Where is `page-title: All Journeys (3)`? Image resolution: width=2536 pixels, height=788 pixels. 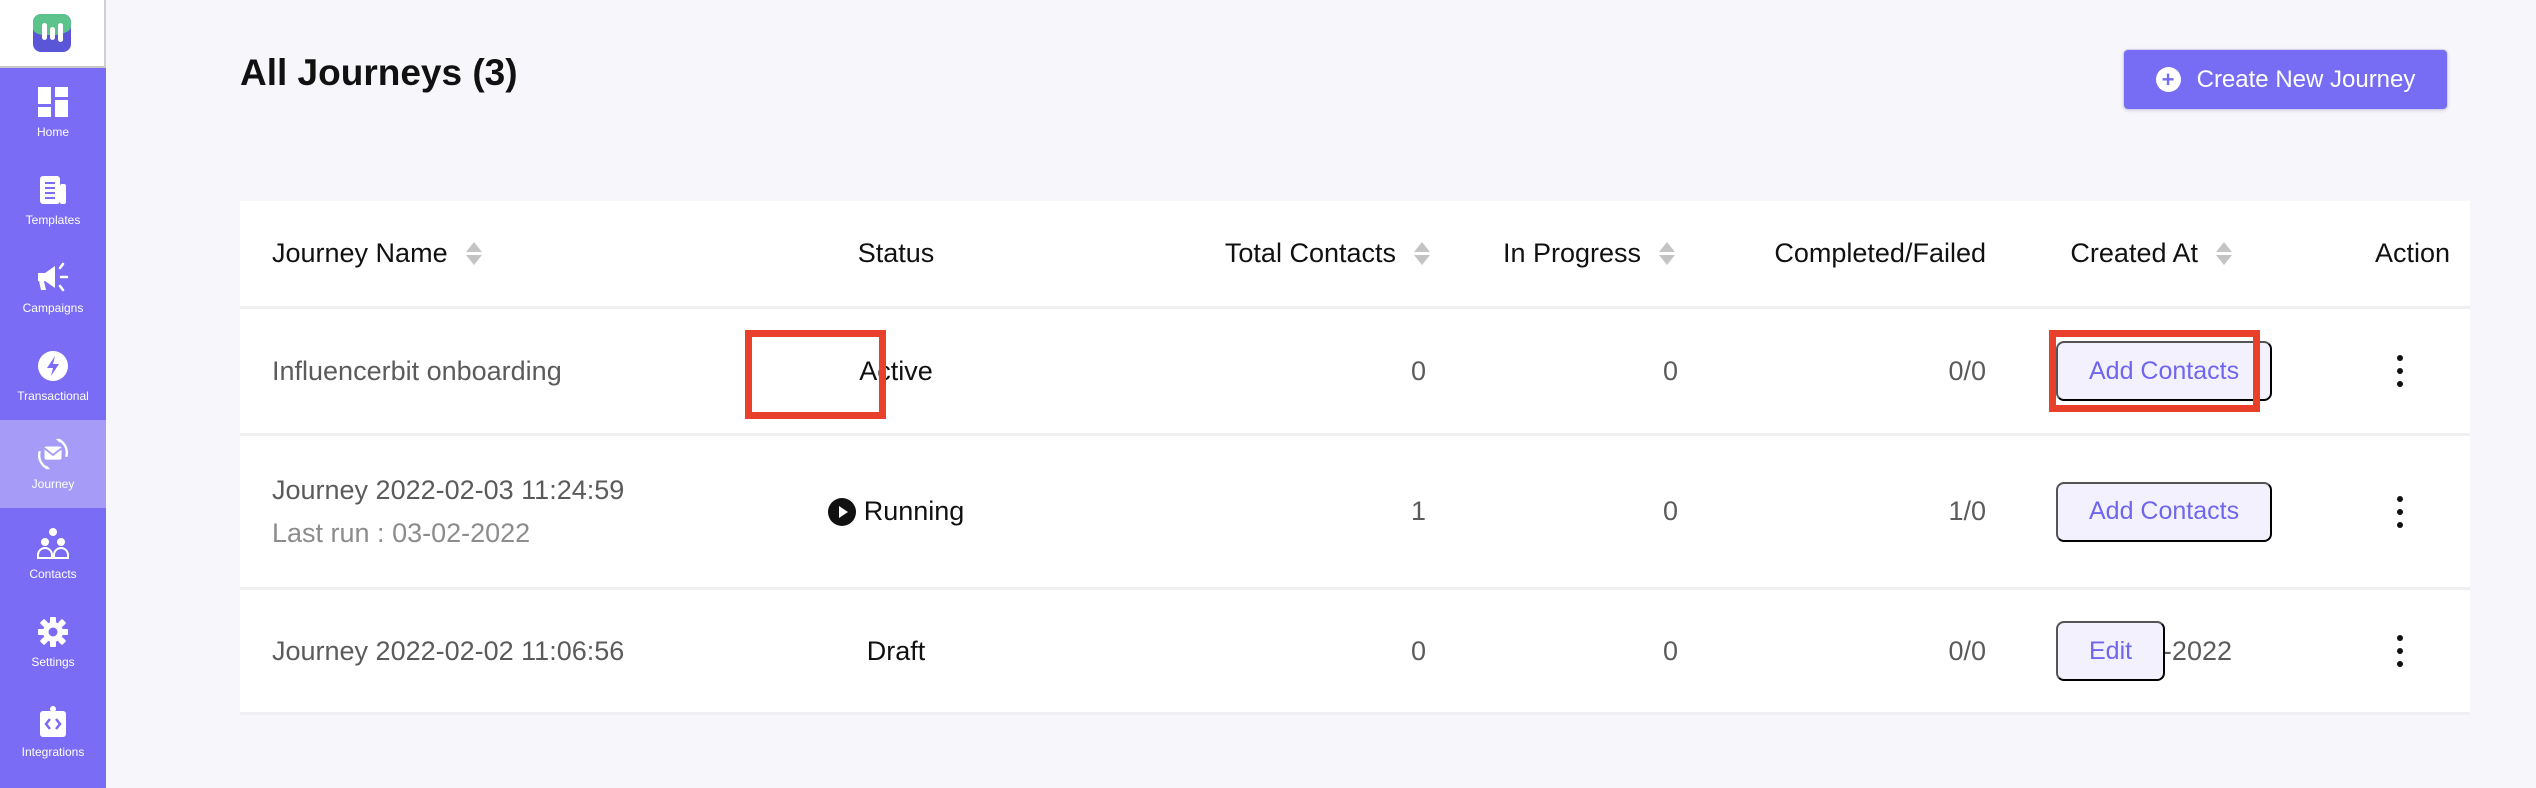 page-title: All Journeys (3) is located at coordinates (379, 72).